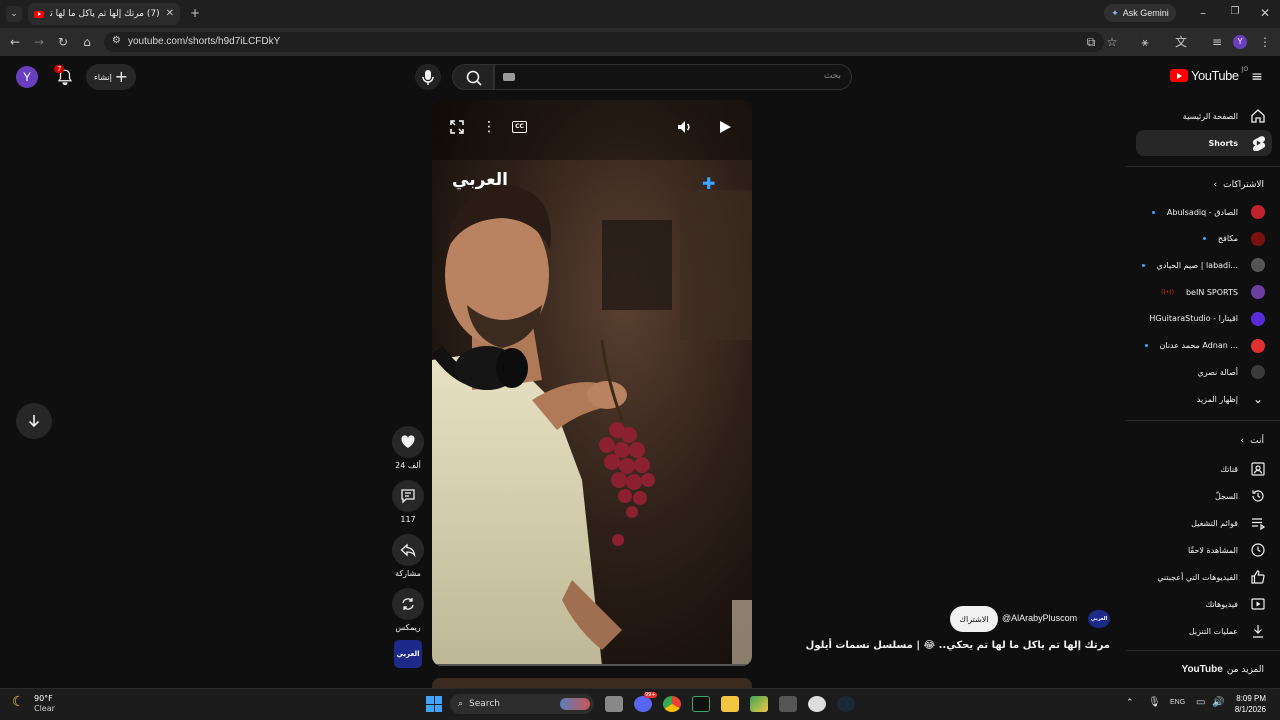  Describe the element at coordinates (509, 77) in the screenshot. I see `keyboard-icon` at that location.